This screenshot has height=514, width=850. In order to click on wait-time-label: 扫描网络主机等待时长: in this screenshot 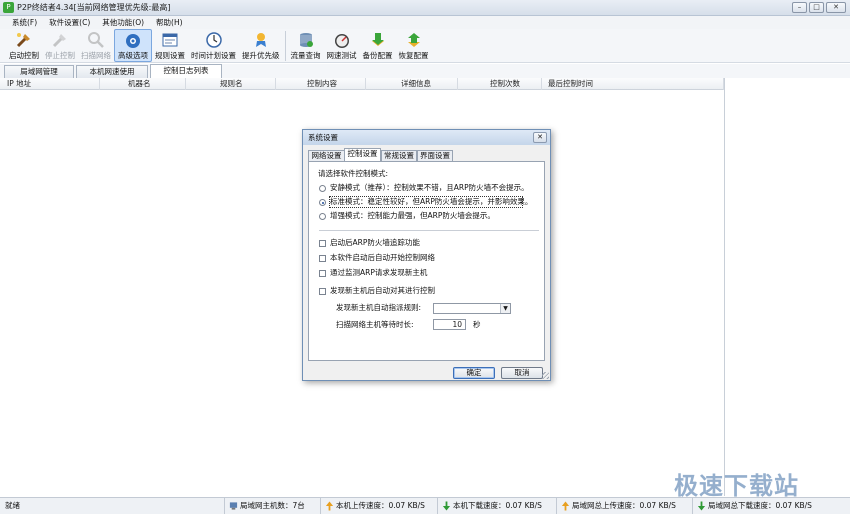, I will do `click(375, 324)`.